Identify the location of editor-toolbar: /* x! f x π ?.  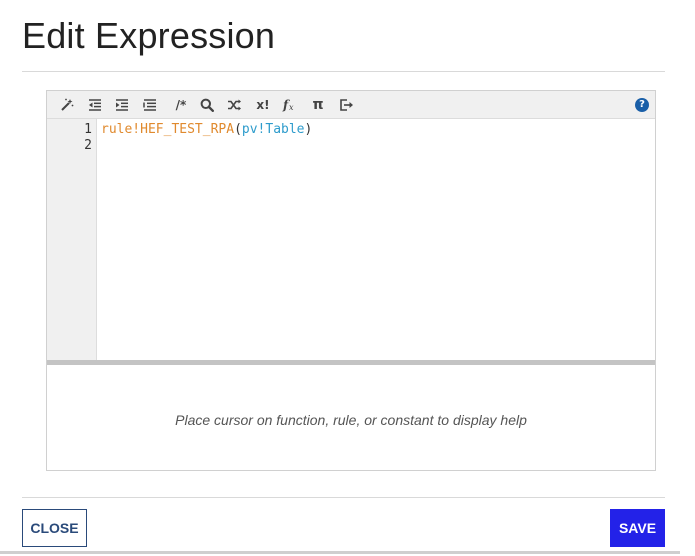
(351, 105).